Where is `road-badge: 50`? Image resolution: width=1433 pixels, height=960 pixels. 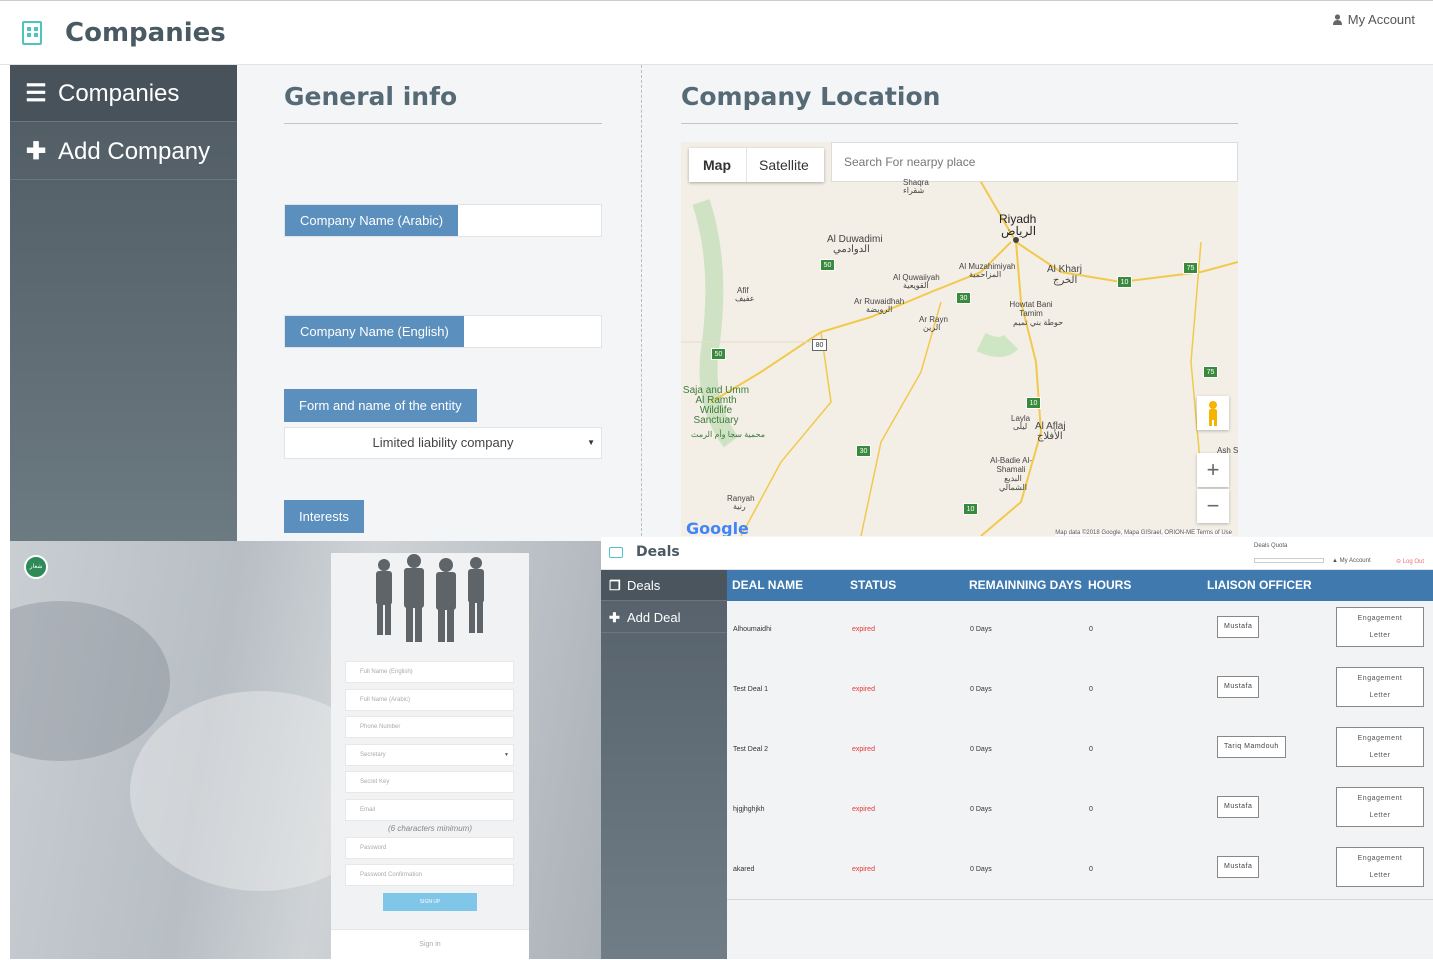 road-badge: 50 is located at coordinates (718, 354).